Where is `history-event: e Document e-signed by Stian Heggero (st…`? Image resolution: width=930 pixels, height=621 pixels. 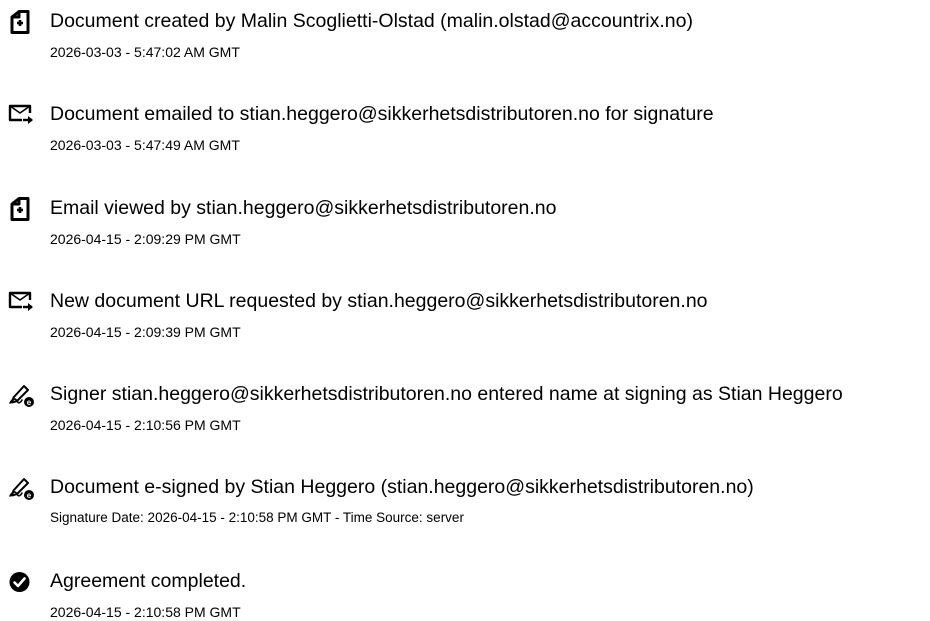
history-event: e Document e-signed by Stian Heggero (st… is located at coordinates (465, 496).